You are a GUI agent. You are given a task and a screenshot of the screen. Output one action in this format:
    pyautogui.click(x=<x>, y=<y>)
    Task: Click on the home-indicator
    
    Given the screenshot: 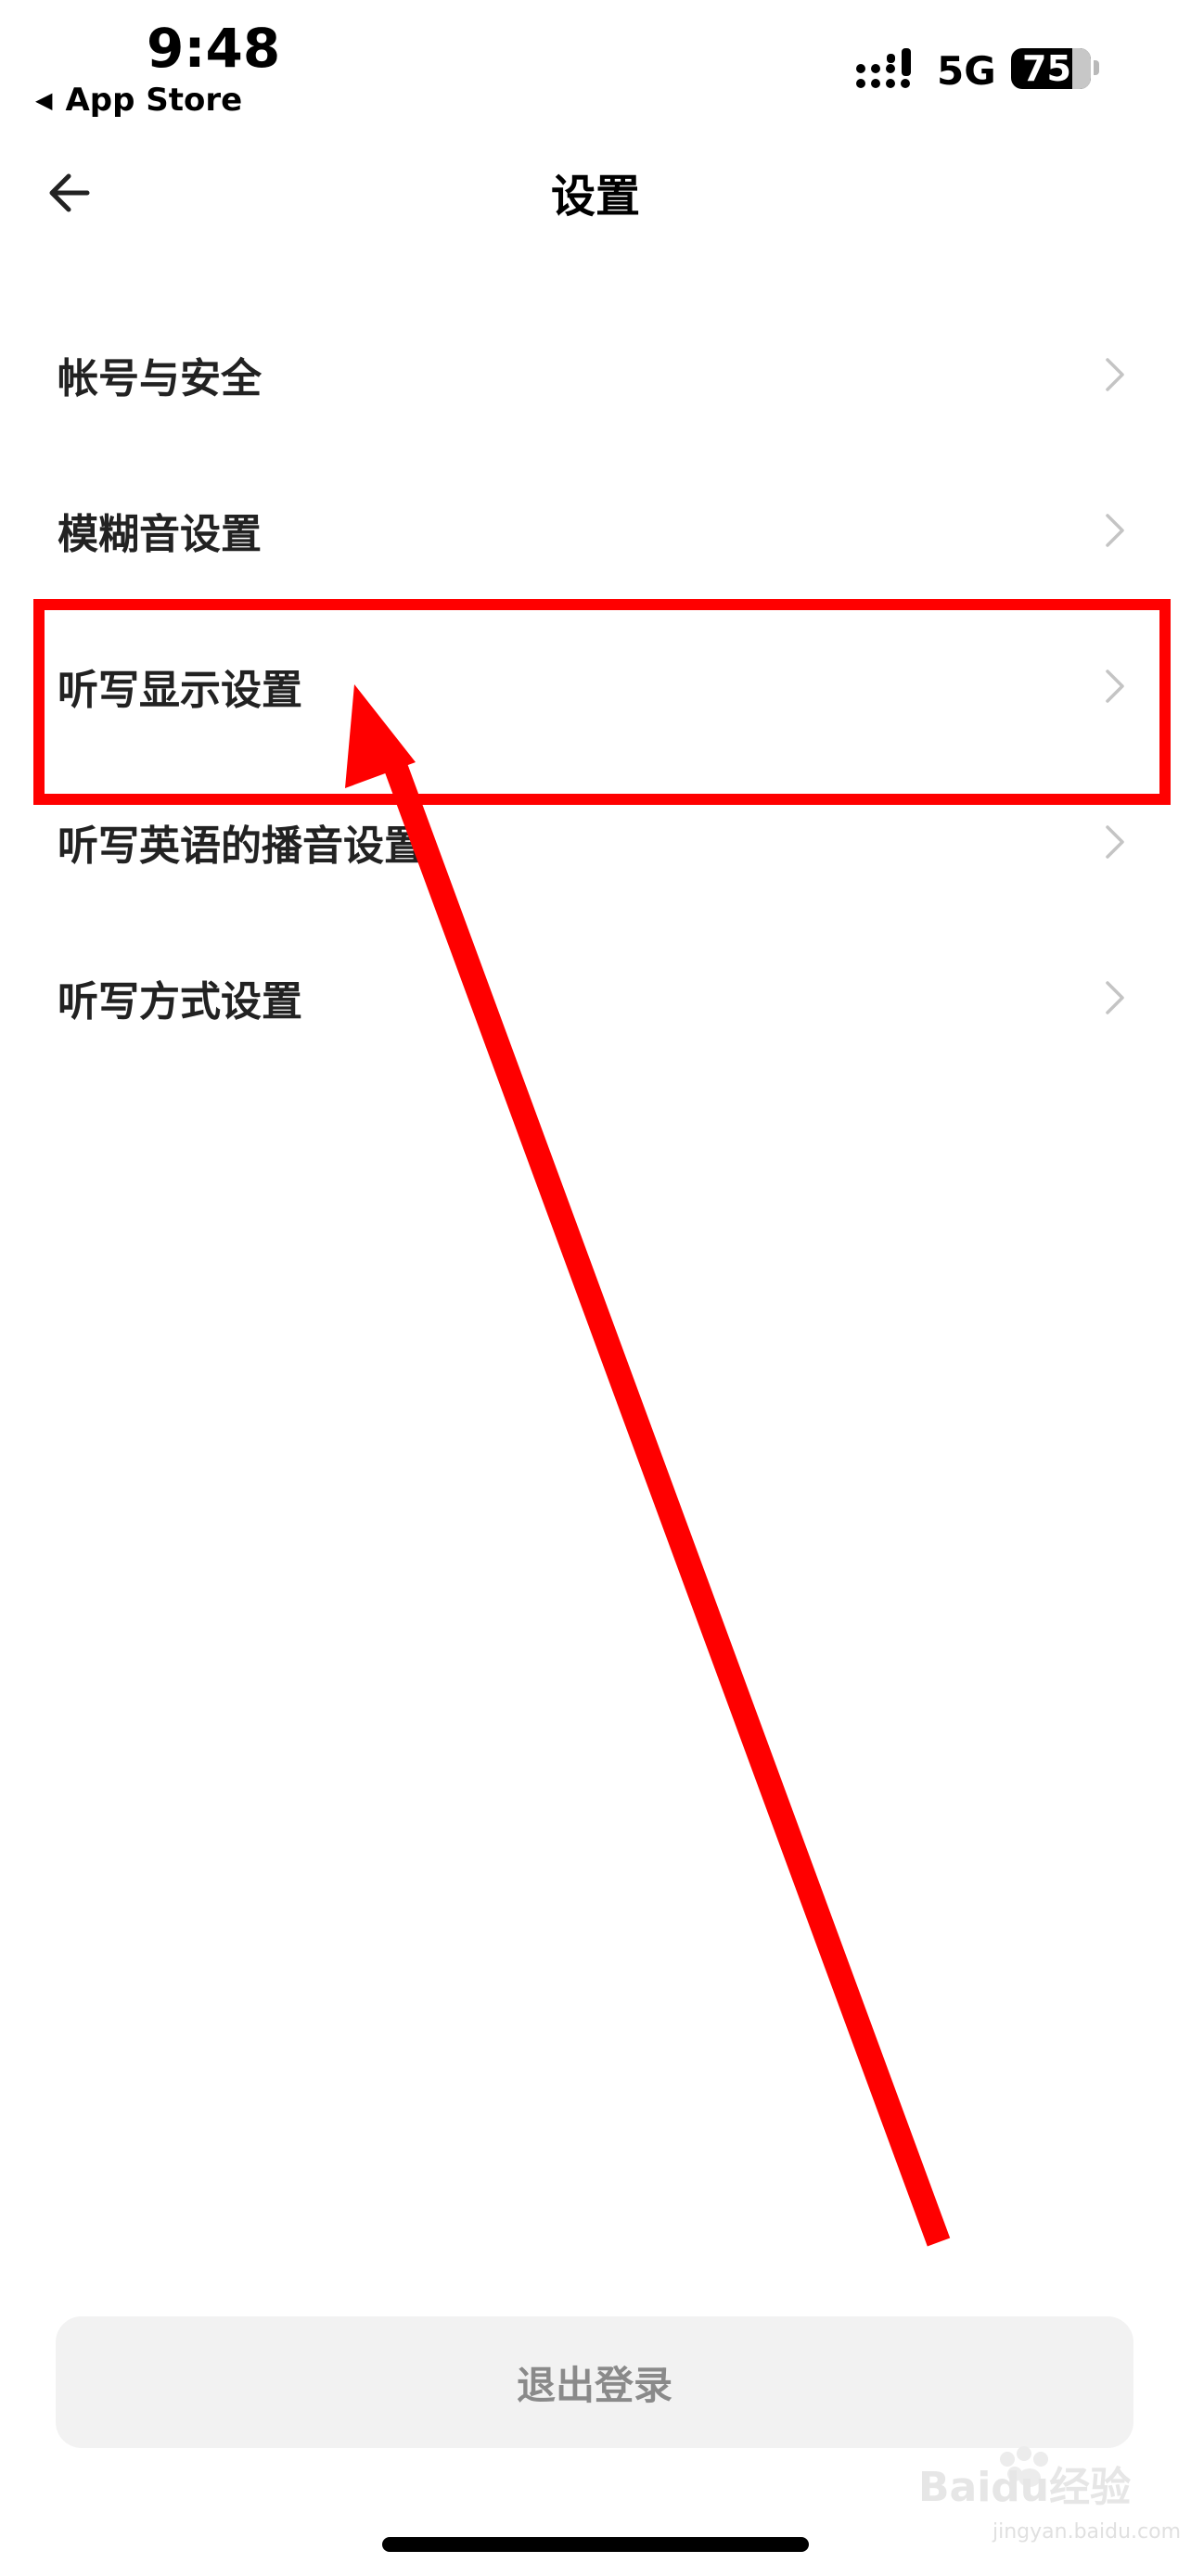 What is the action you would take?
    pyautogui.click(x=595, y=2544)
    